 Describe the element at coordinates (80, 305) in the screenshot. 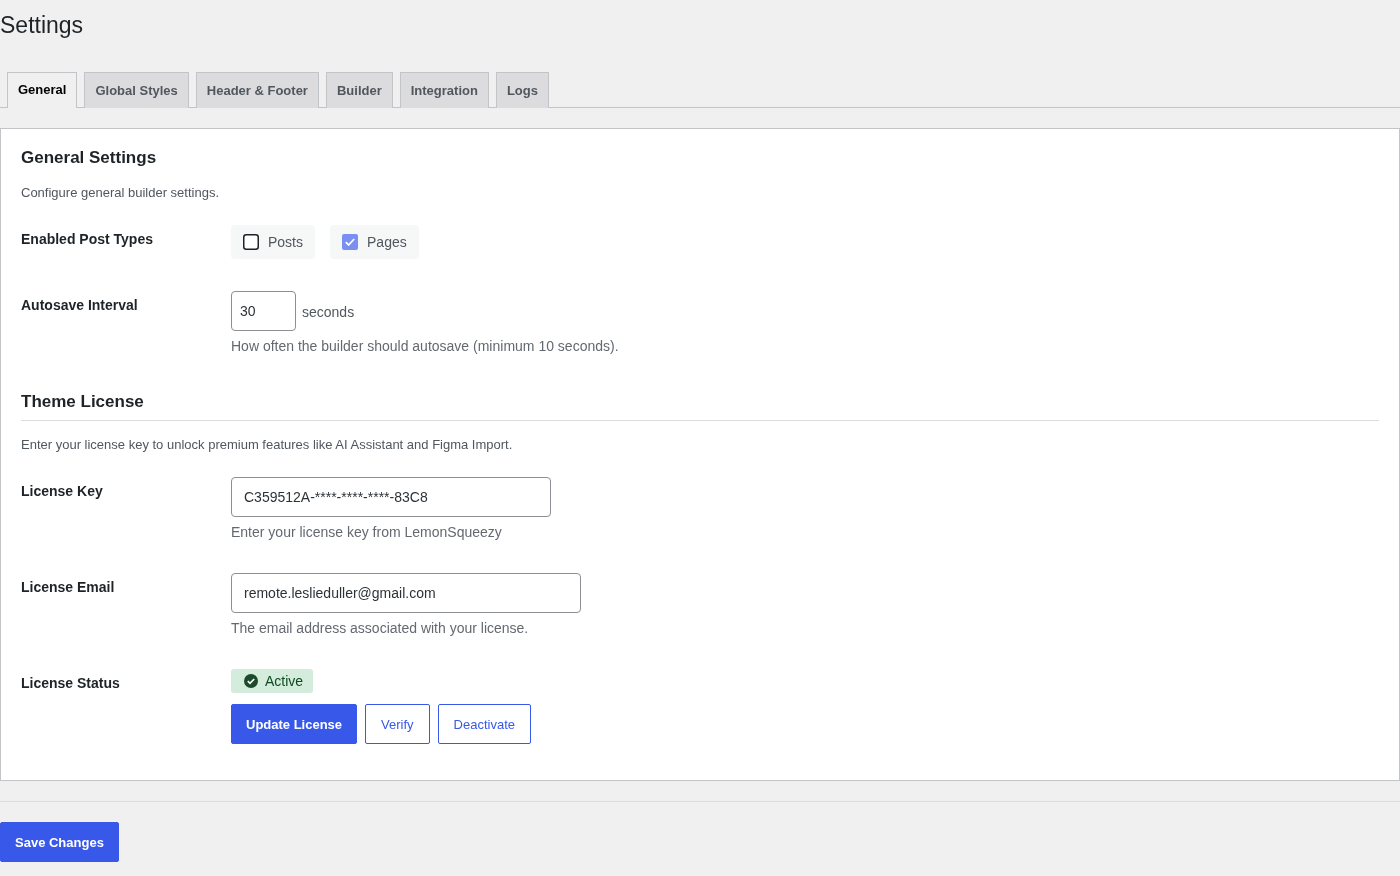

I see `field-label: Autosave Interval` at that location.